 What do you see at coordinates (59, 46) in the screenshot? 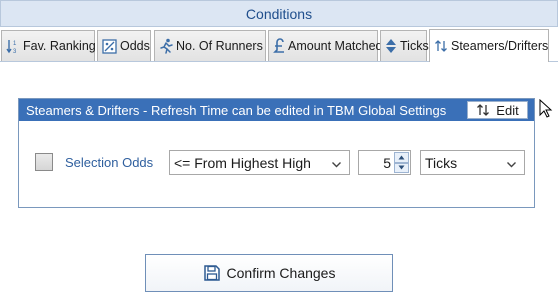
I see `tab-label: Fav. Ranking` at bounding box center [59, 46].